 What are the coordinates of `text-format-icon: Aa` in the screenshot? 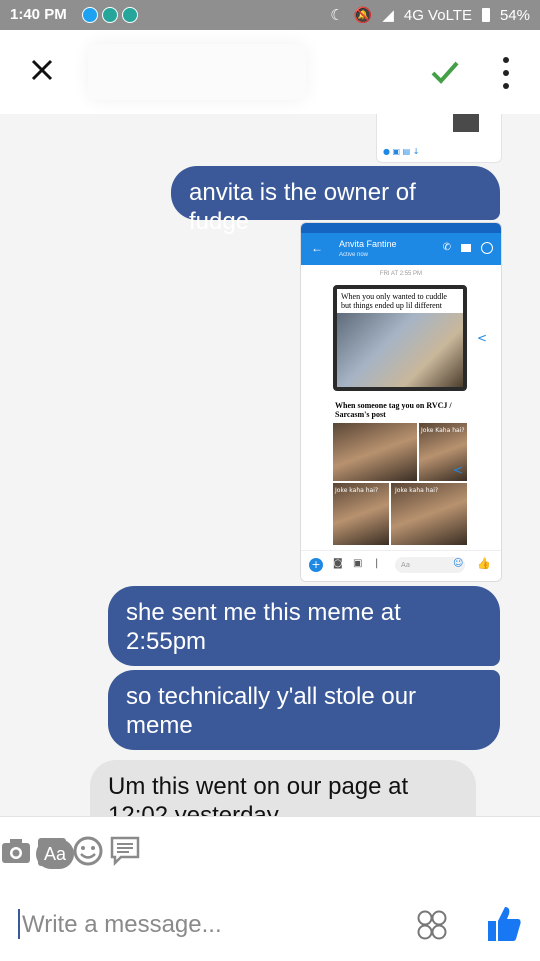 It's located at (55, 854).